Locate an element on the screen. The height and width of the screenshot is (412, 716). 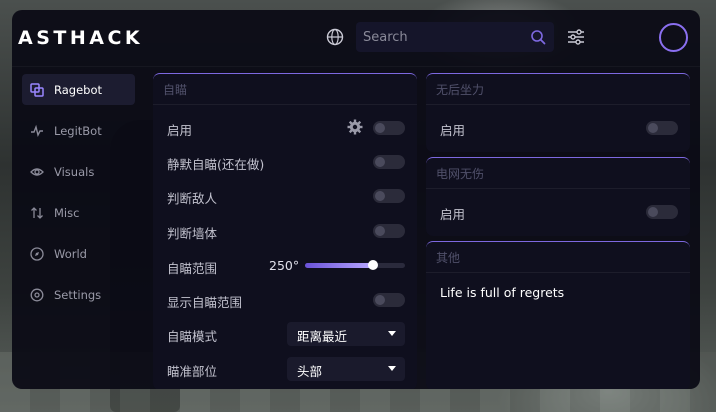
silent-aim-toggle is located at coordinates (389, 162).